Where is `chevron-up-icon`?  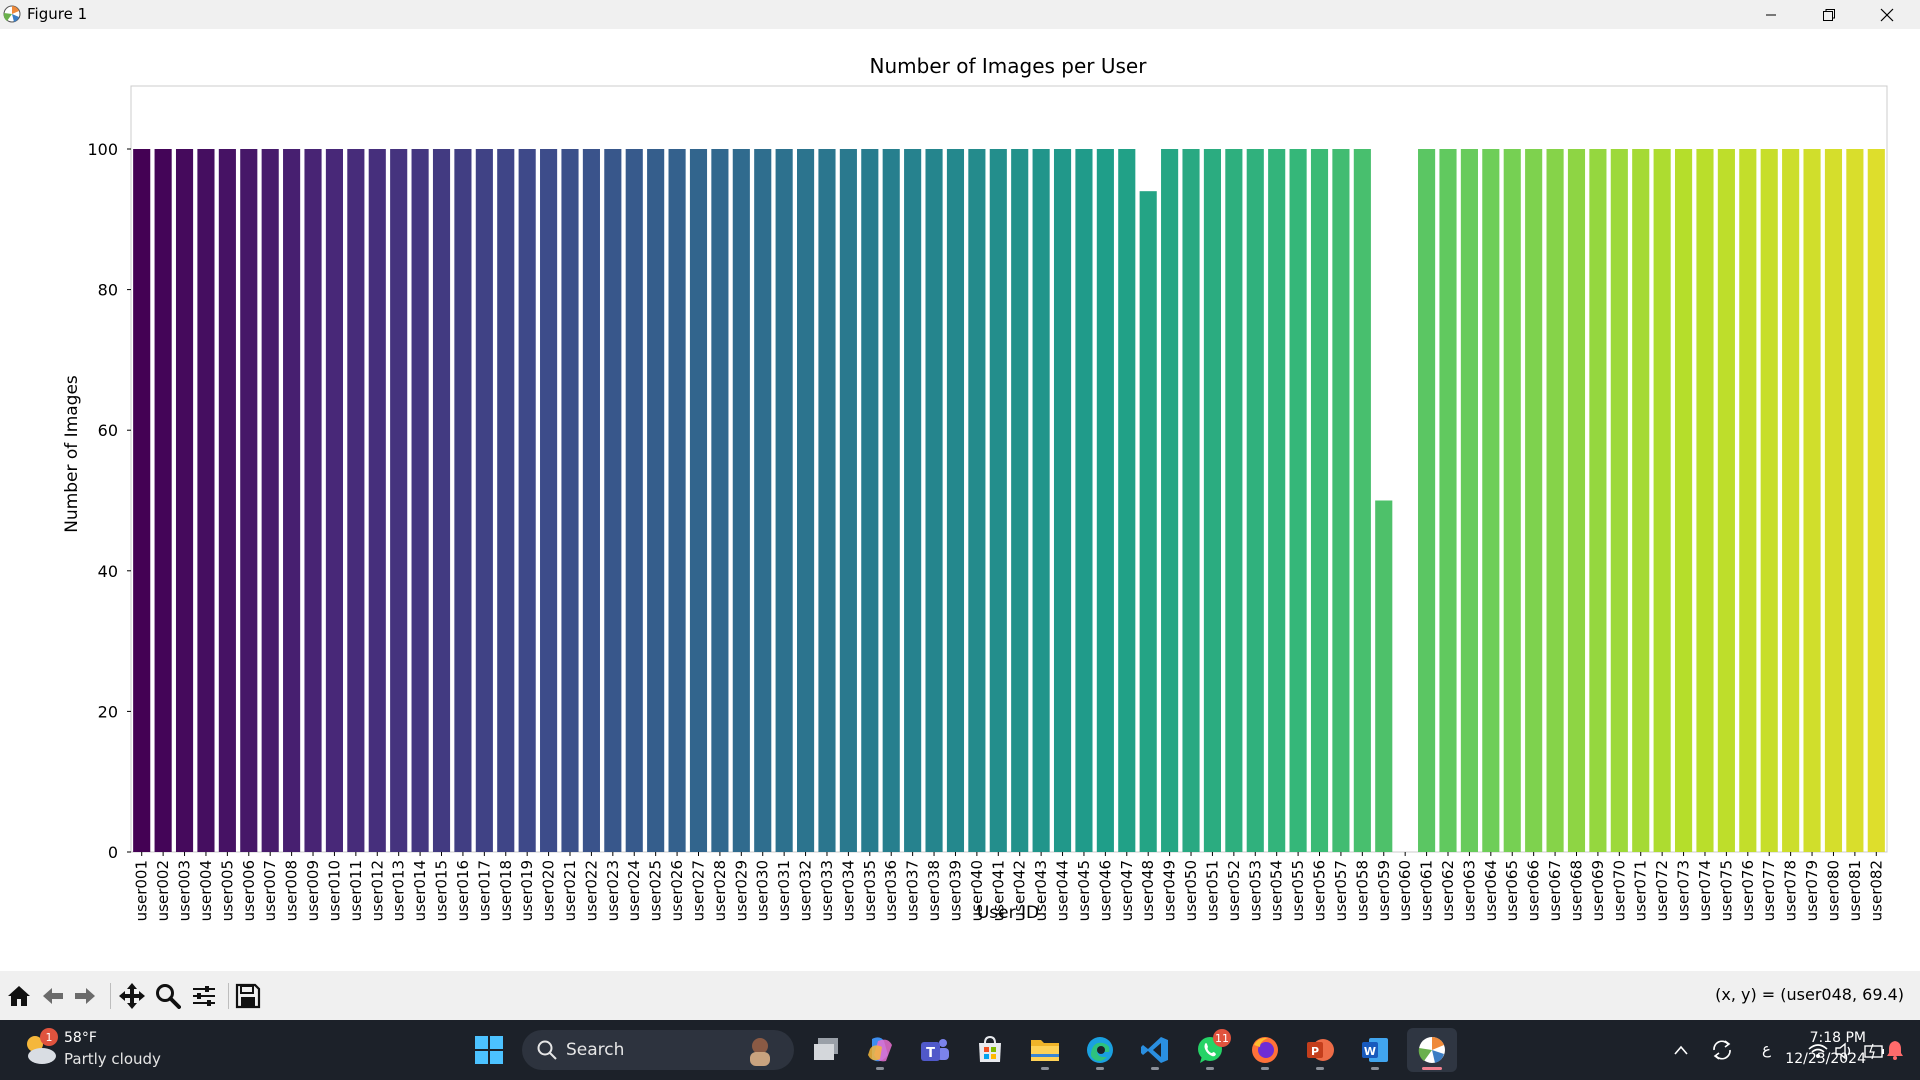
chevron-up-icon is located at coordinates (1681, 1050).